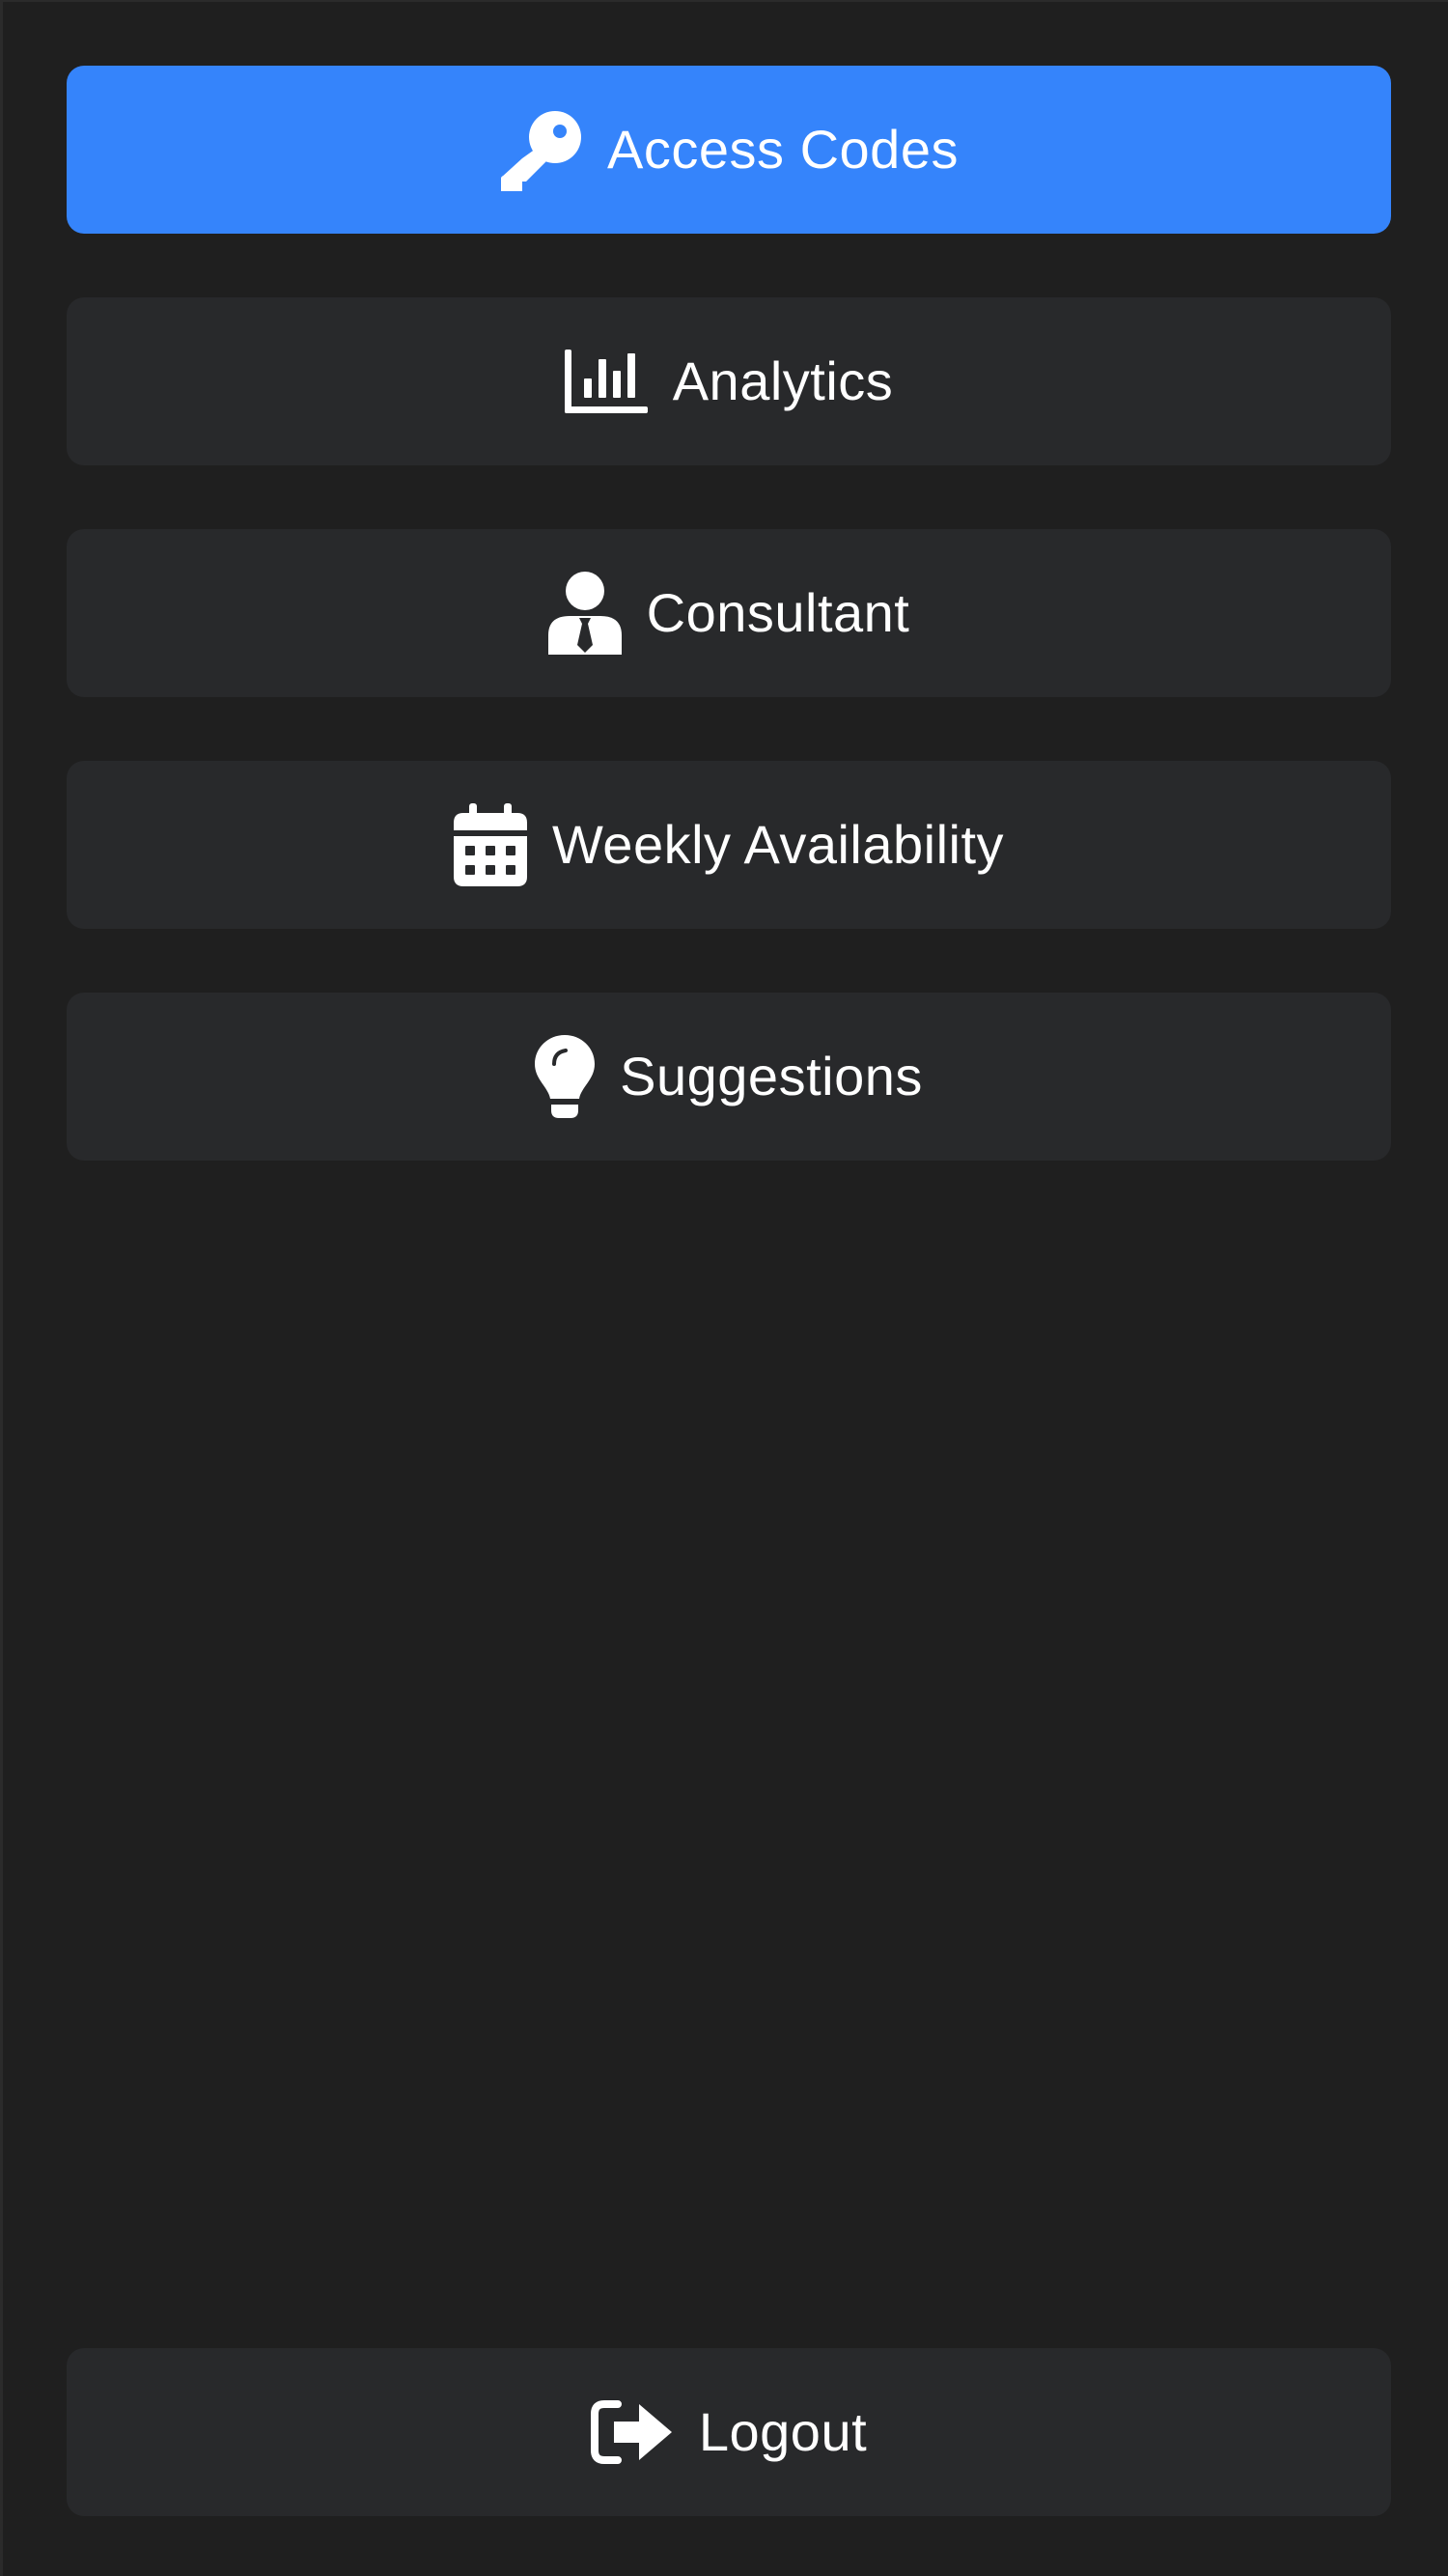  I want to click on menu-item-label: Weekly Availability, so click(778, 845).